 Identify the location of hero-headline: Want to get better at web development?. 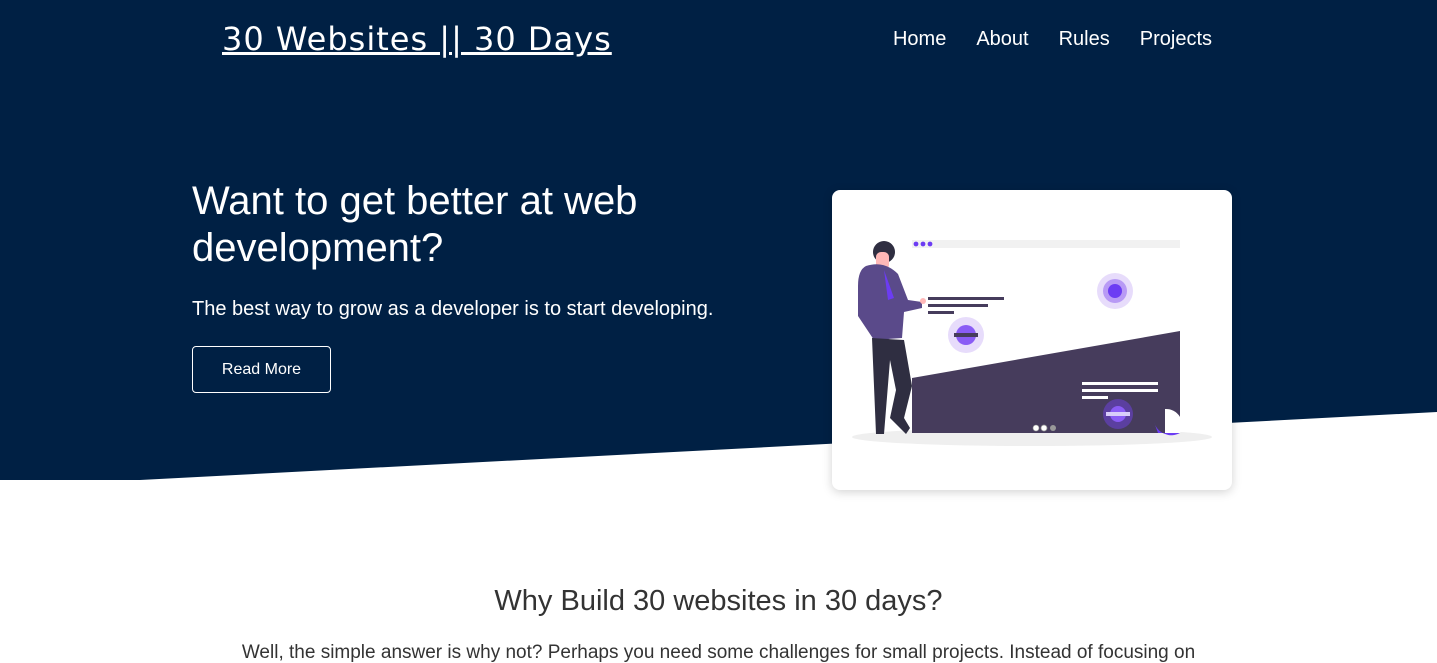
(415, 224).